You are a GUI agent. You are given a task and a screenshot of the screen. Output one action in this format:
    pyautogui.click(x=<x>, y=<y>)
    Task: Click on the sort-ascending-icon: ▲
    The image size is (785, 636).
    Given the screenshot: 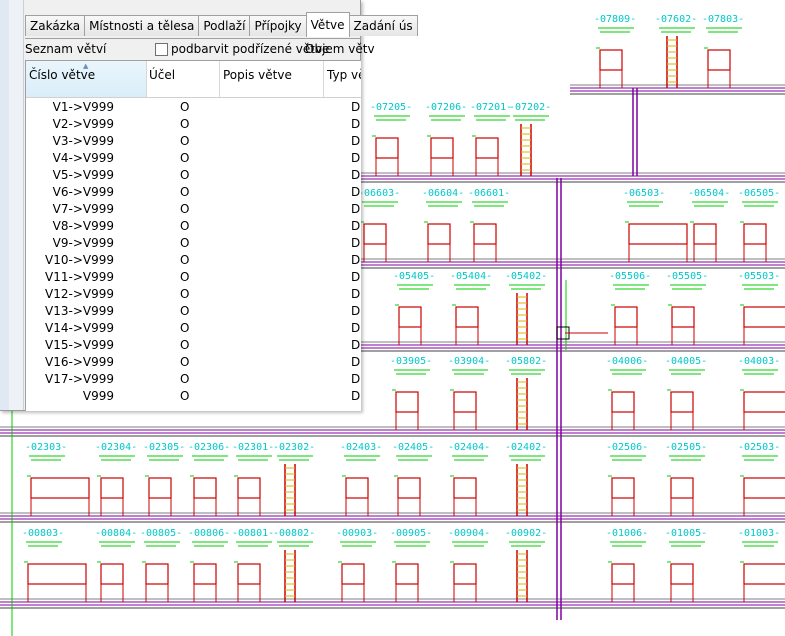 What is the action you would take?
    pyautogui.click(x=86, y=66)
    